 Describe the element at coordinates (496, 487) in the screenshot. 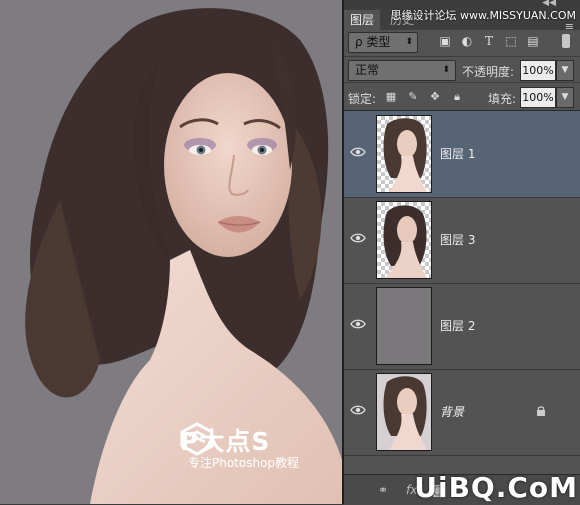

I see `watermark-bottom: UiBQ.CoM` at that location.